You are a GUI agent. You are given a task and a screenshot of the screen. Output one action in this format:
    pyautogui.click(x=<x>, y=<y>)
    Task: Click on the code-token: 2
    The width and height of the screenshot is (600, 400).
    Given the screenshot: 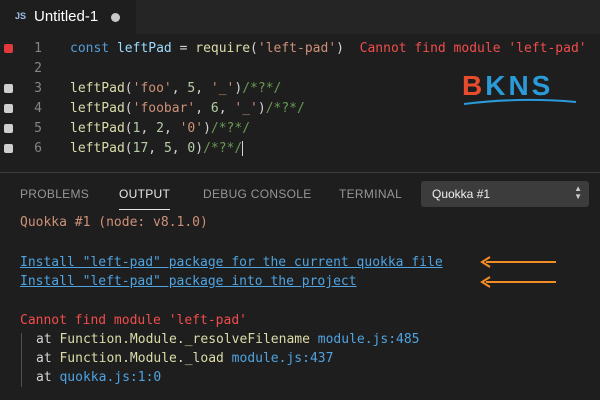 What is the action you would take?
    pyautogui.click(x=160, y=128)
    